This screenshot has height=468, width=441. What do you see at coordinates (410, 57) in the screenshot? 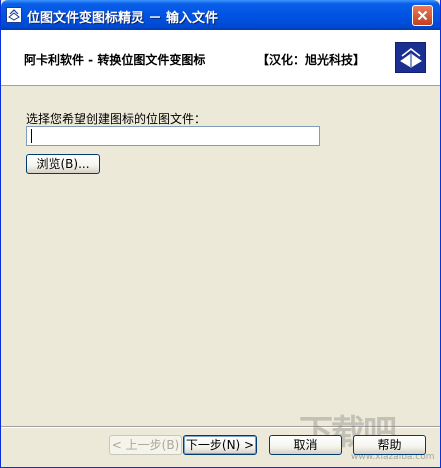
I see `wizard-logo-icon` at bounding box center [410, 57].